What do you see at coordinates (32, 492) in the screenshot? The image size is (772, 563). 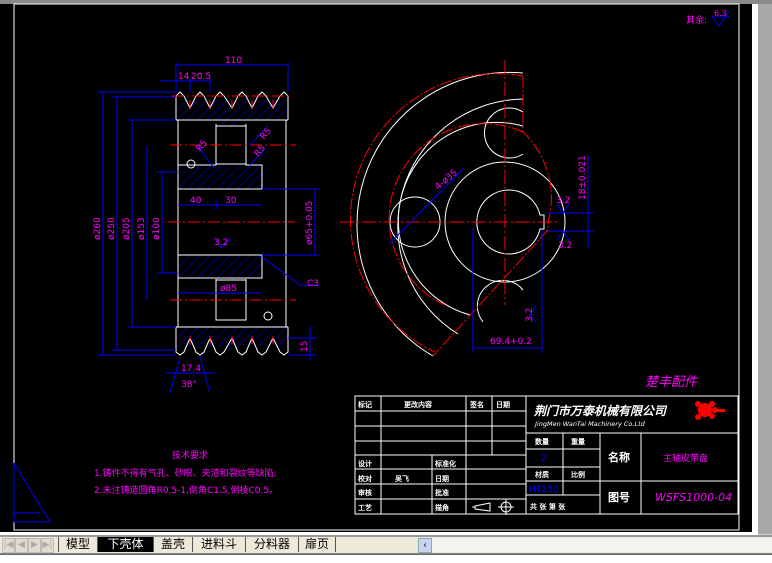 I see `triangle-symbol` at bounding box center [32, 492].